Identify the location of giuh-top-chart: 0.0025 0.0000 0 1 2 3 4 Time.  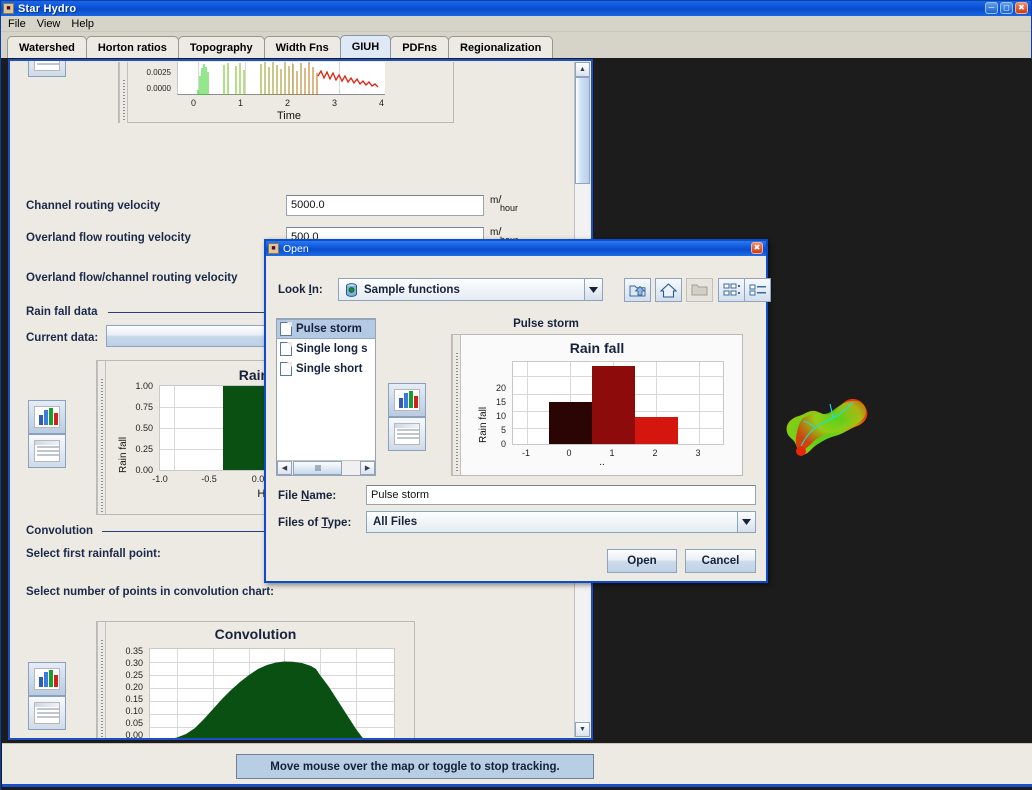
(286, 92).